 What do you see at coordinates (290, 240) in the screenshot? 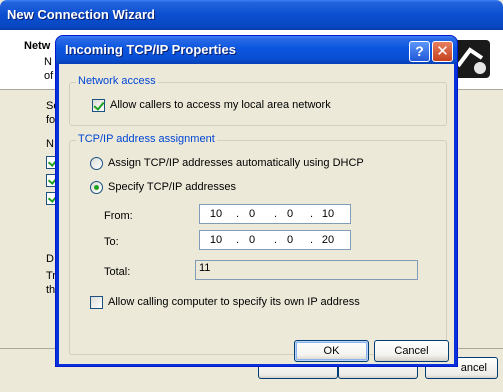
I see `to-ip-octet-3: 0` at bounding box center [290, 240].